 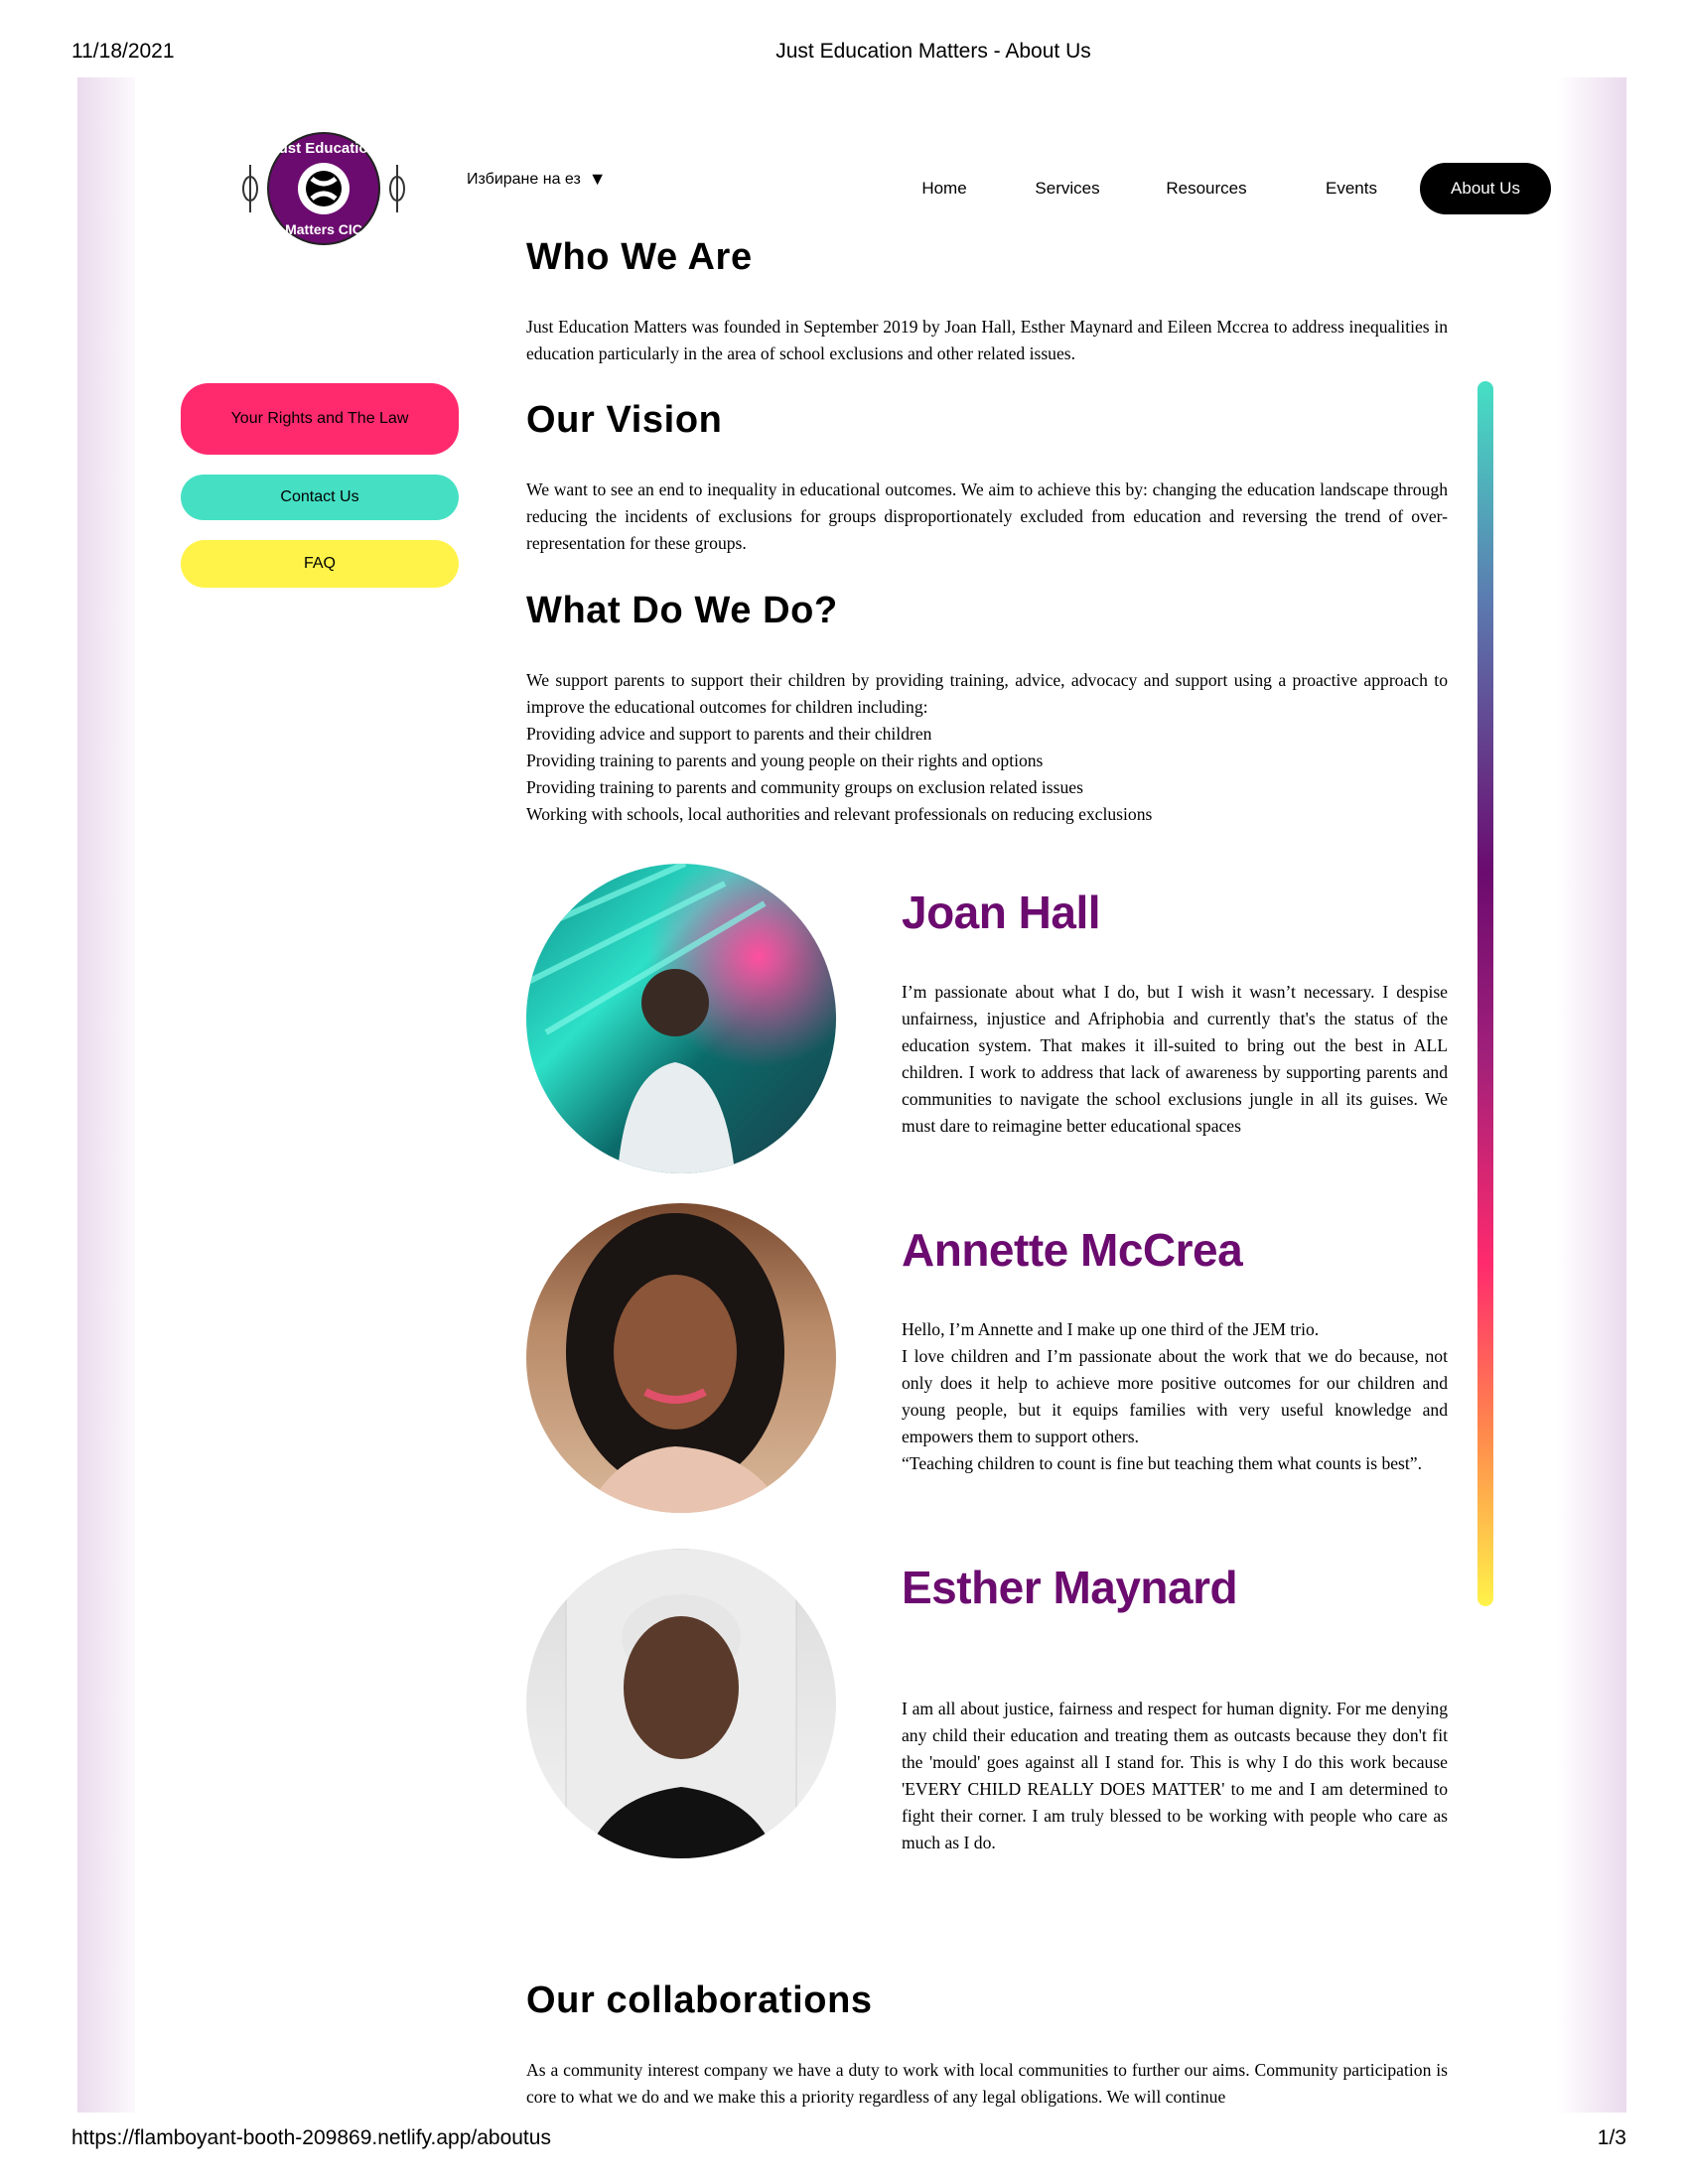 What do you see at coordinates (1611, 2137) in the screenshot?
I see `print-page-number: 1/3` at bounding box center [1611, 2137].